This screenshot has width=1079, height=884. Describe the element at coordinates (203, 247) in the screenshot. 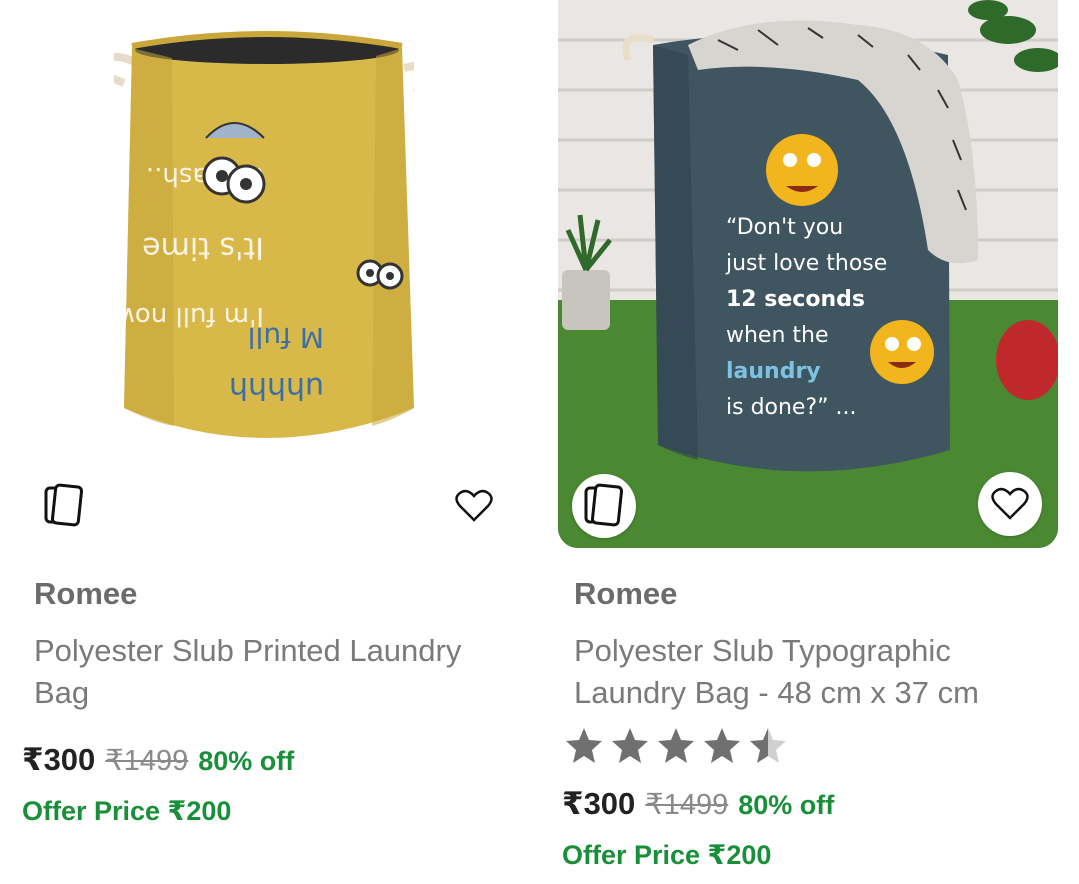

I see `svg-text: It's time` at that location.